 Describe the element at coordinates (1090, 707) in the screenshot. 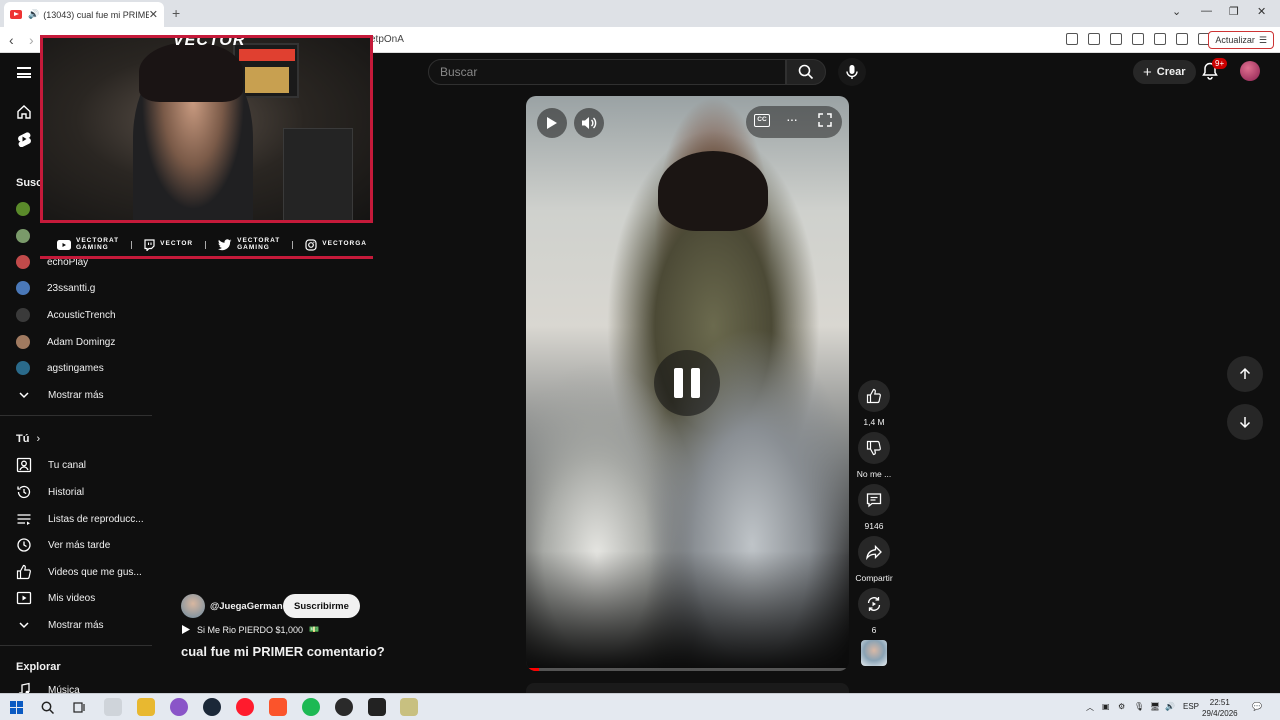

I see `tray-chevron-up-icon: ︿` at that location.